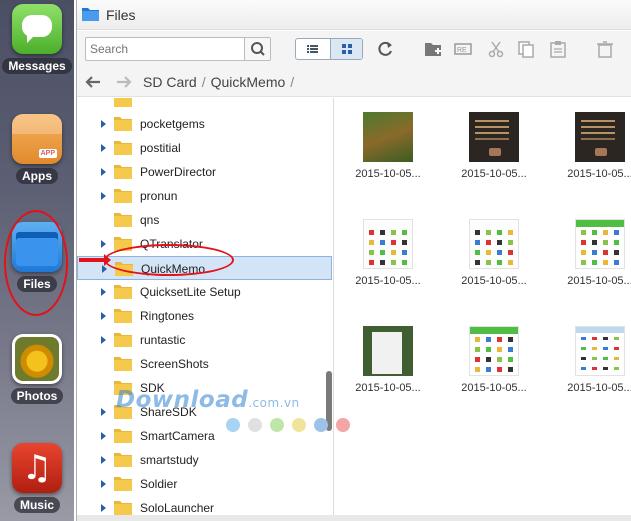 This screenshot has width=631, height=521. I want to click on tree-item: qns, so click(204, 220).